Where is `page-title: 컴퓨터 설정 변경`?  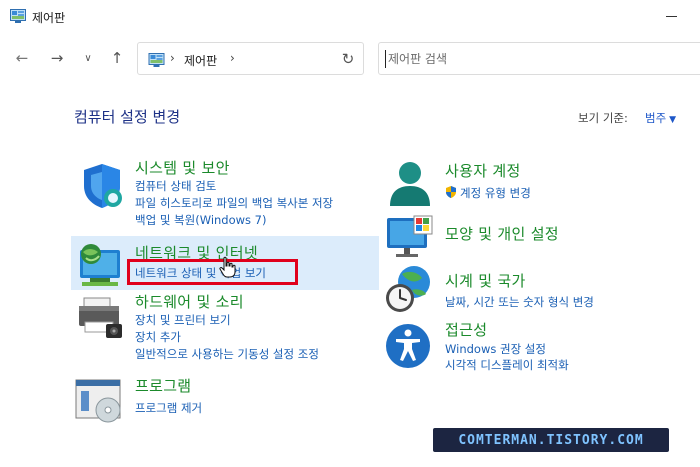 page-title: 컴퓨터 설정 변경 is located at coordinates (127, 117).